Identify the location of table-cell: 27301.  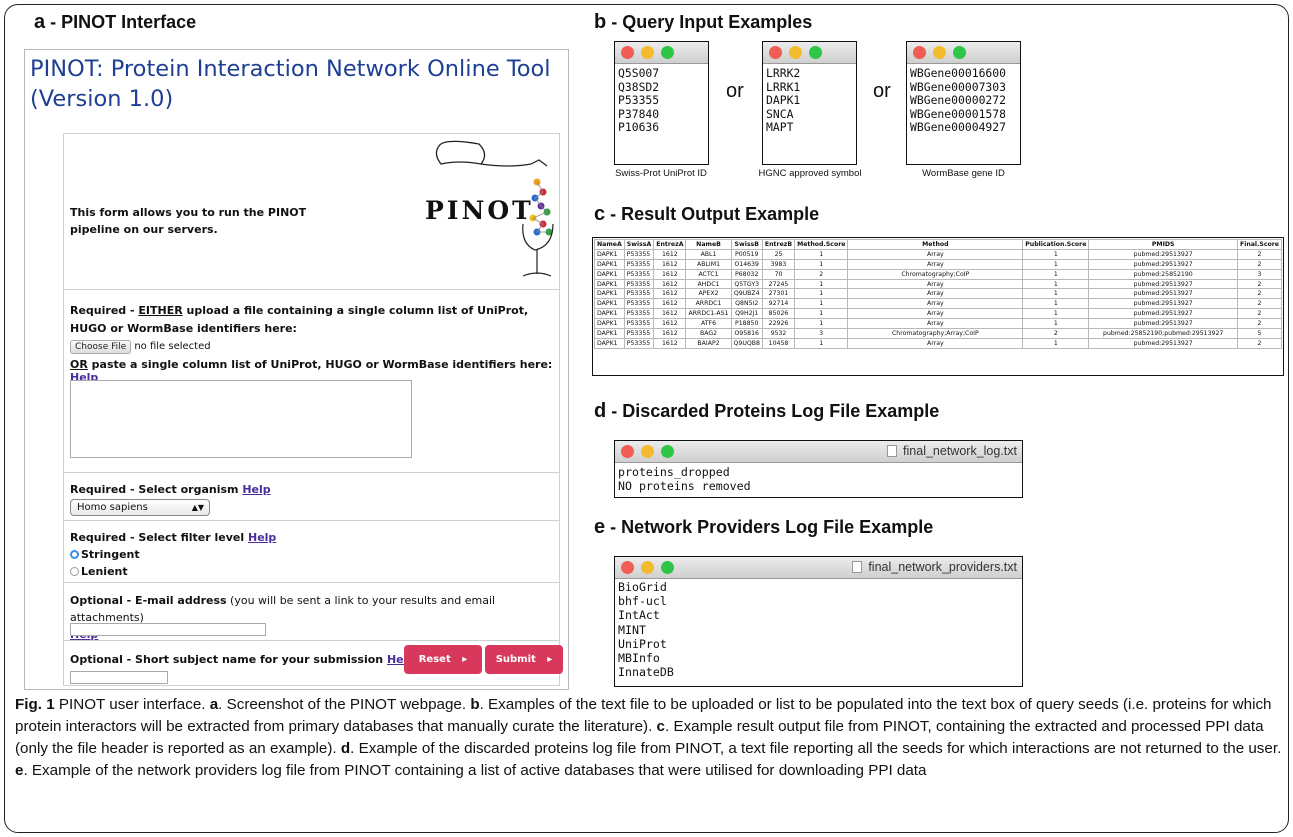
(778, 294).